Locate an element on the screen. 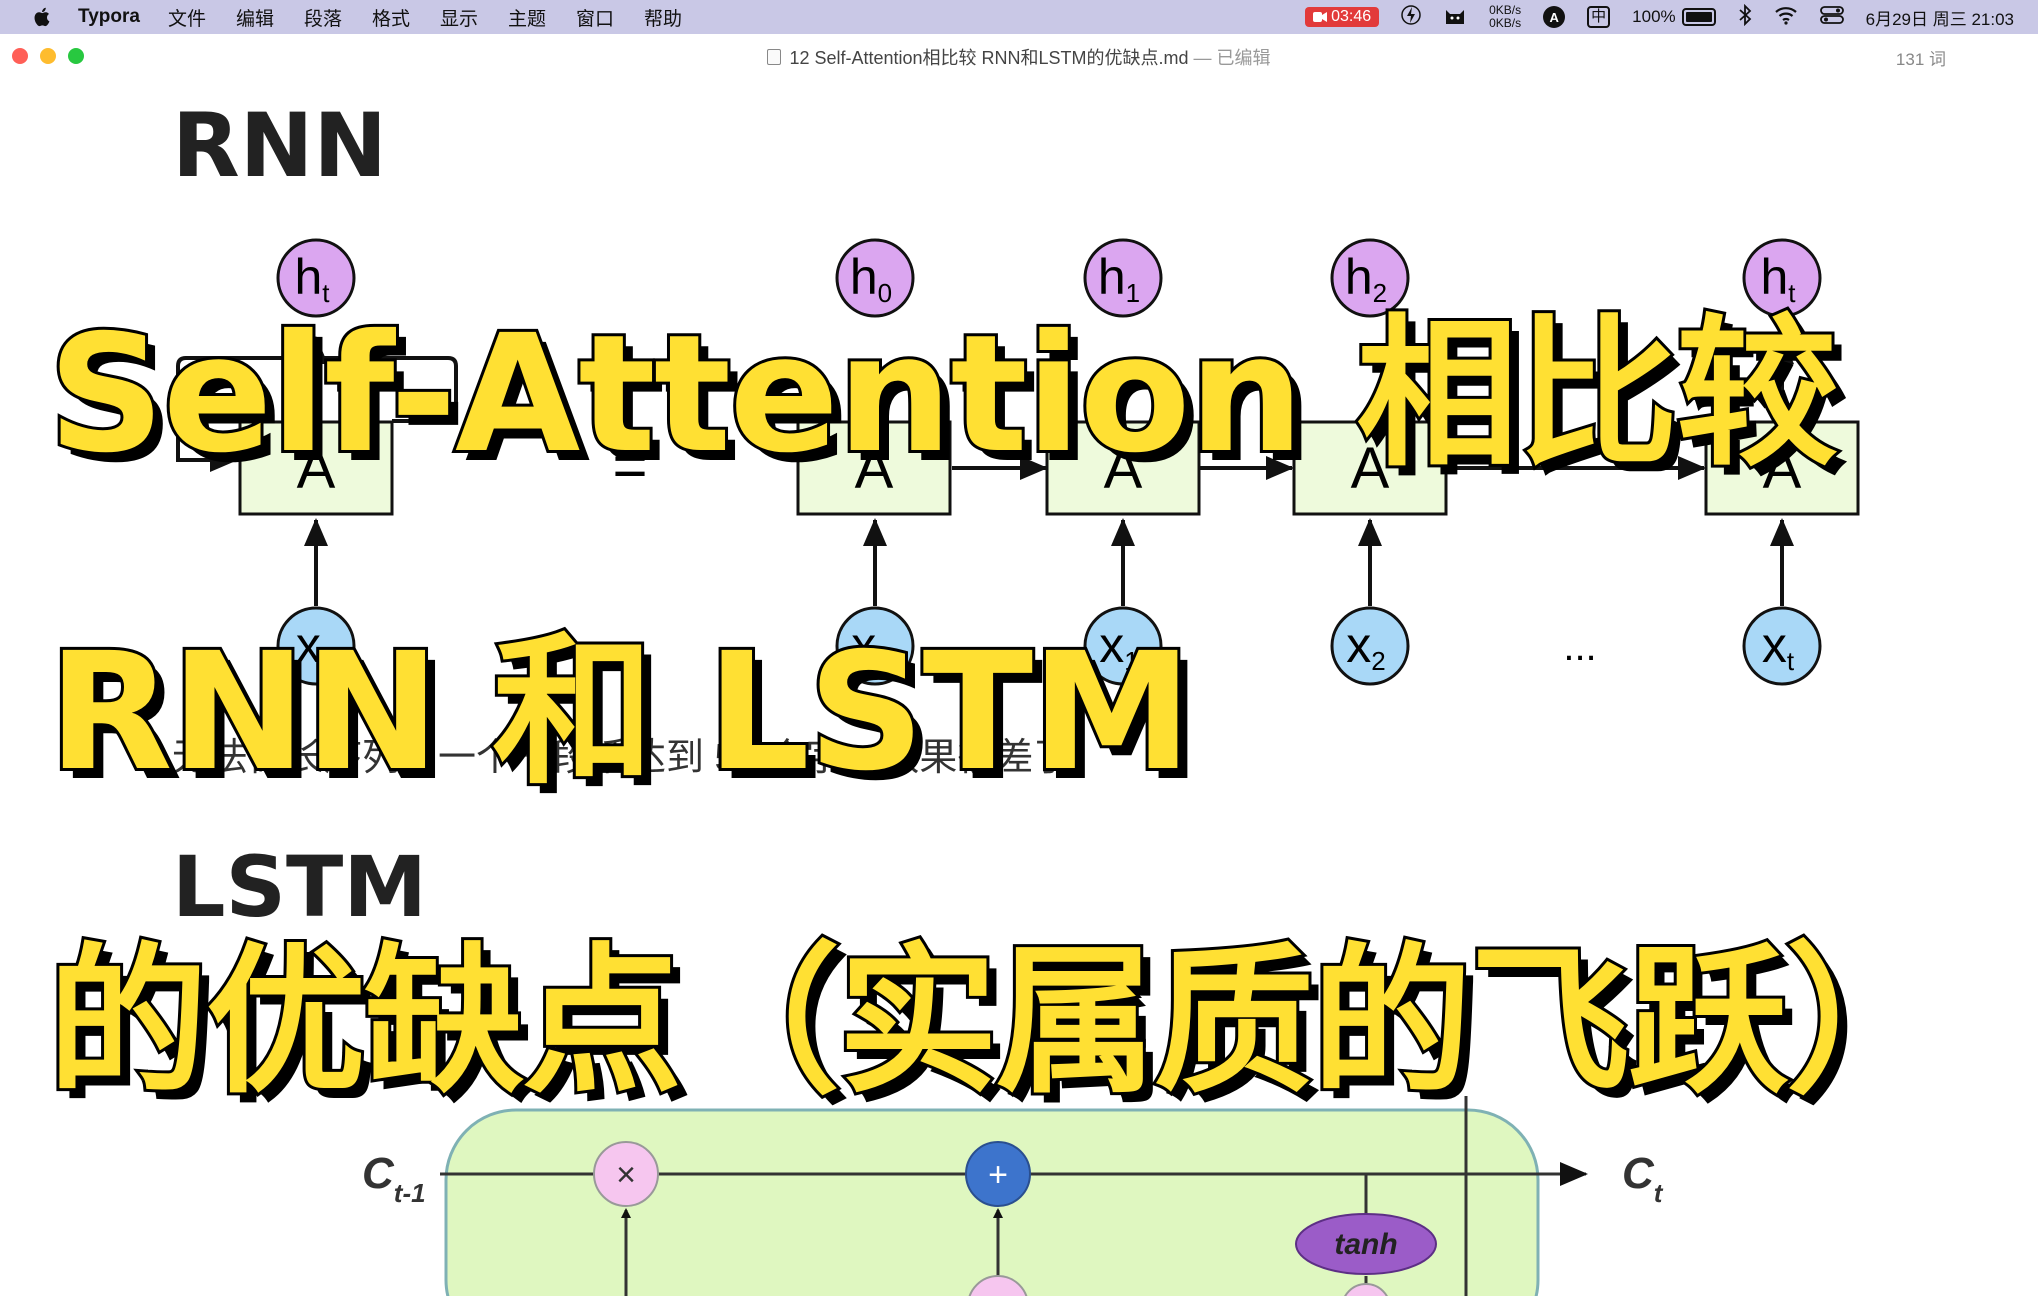 This screenshot has width=2038, height=1296. battery-status: 100% is located at coordinates (1674, 17).